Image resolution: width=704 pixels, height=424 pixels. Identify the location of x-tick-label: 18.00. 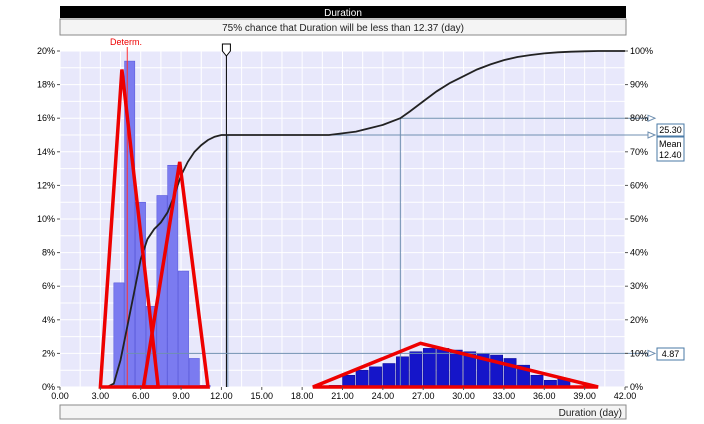
(302, 396).